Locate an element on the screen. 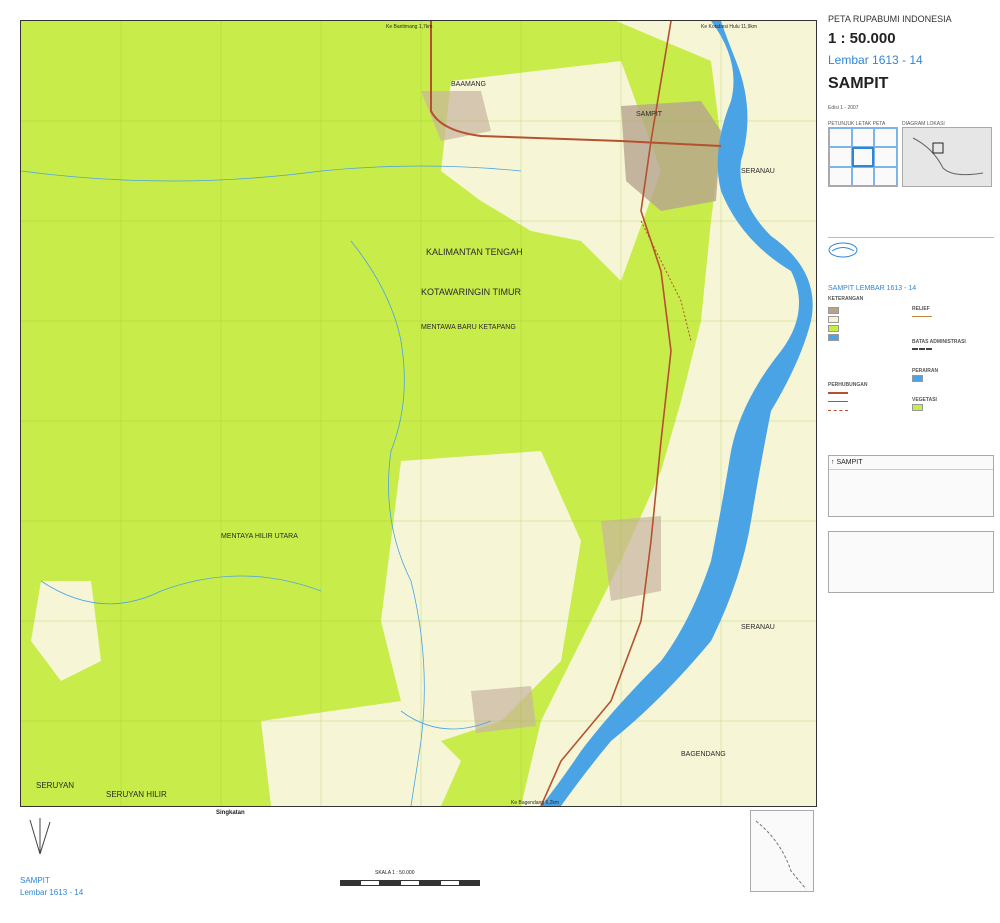 This screenshot has width=1000, height=923. admin-boundary-diagram is located at coordinates (782, 851).